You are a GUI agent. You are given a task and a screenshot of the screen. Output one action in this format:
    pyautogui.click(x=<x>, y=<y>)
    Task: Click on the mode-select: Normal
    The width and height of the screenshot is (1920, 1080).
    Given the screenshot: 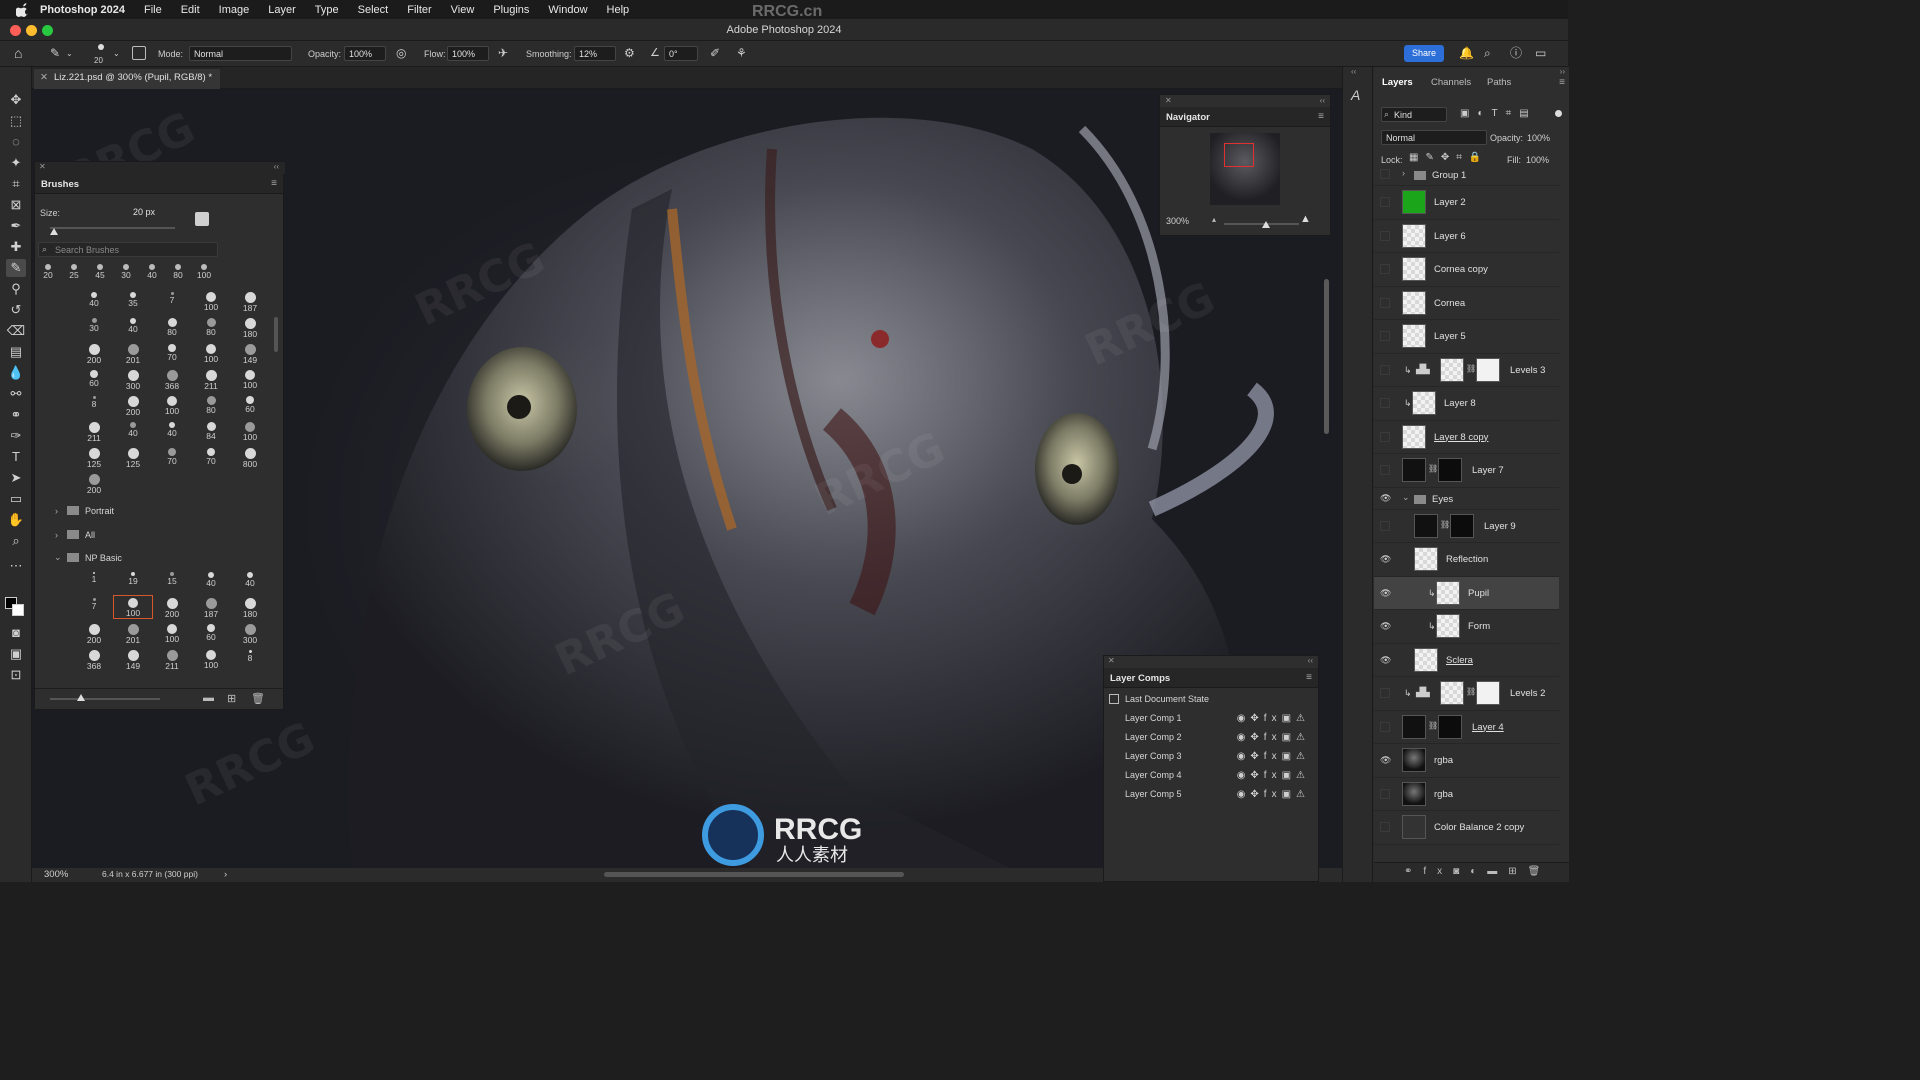 What is the action you would take?
    pyautogui.click(x=240, y=53)
    